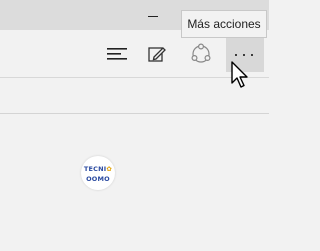 The height and width of the screenshot is (251, 320). I want to click on logo-text-line1: TECNI✿, so click(98, 169).